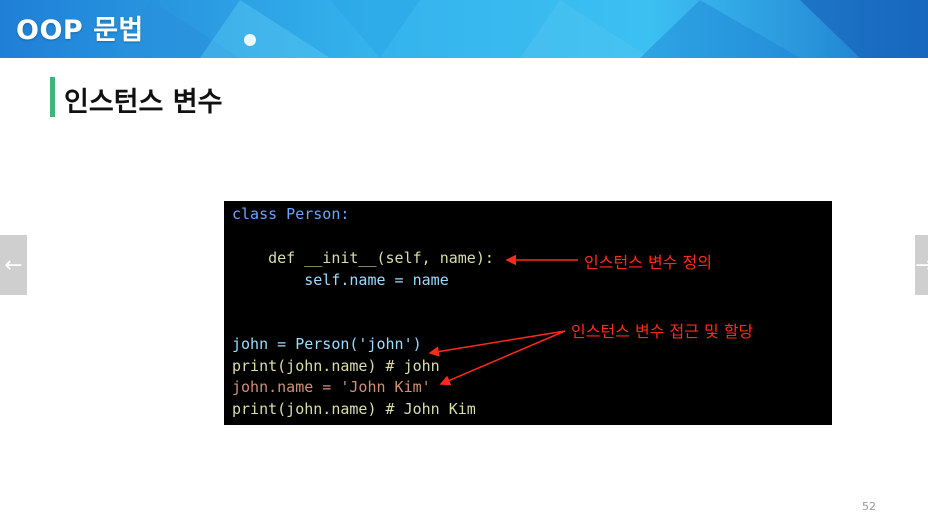 Image resolution: width=928 pixels, height=526 pixels. Describe the element at coordinates (662, 331) in the screenshot. I see `access-annotation: 인스턴스 변수 접근 및 할당` at that location.